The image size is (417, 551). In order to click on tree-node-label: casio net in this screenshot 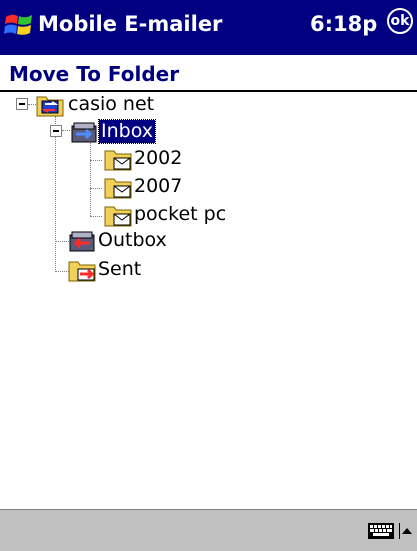, I will do `click(111, 104)`.